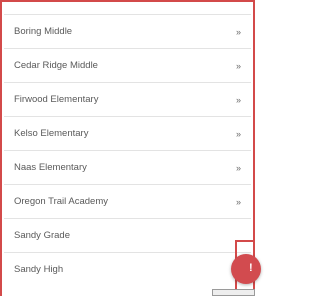 The height and width of the screenshot is (296, 320). Describe the element at coordinates (127, 133) in the screenshot. I see `list-item-kelso-elementary: Kelso Elementary »` at that location.